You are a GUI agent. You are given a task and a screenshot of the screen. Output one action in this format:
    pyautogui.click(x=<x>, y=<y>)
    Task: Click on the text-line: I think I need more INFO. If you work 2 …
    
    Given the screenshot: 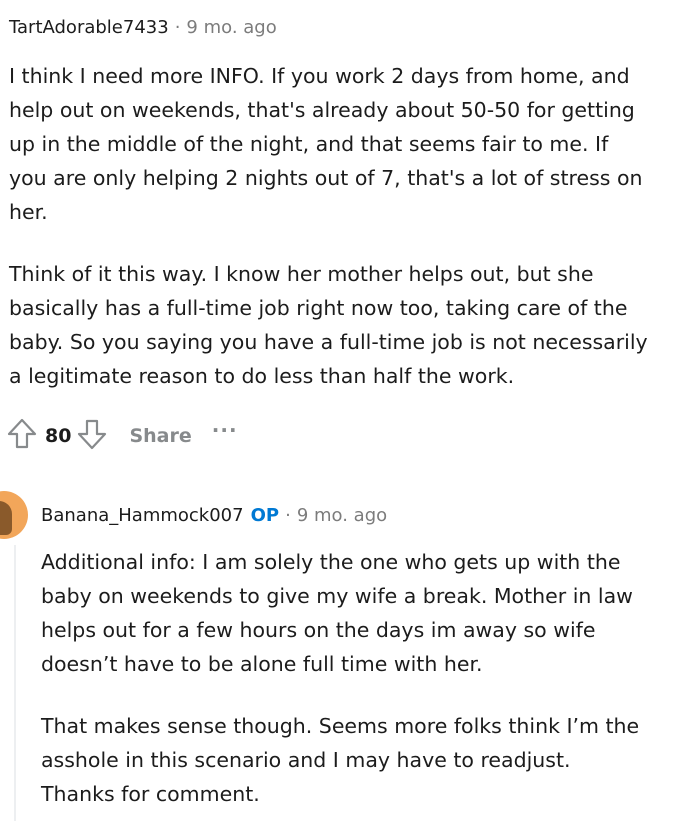 What is the action you would take?
    pyautogui.click(x=319, y=76)
    